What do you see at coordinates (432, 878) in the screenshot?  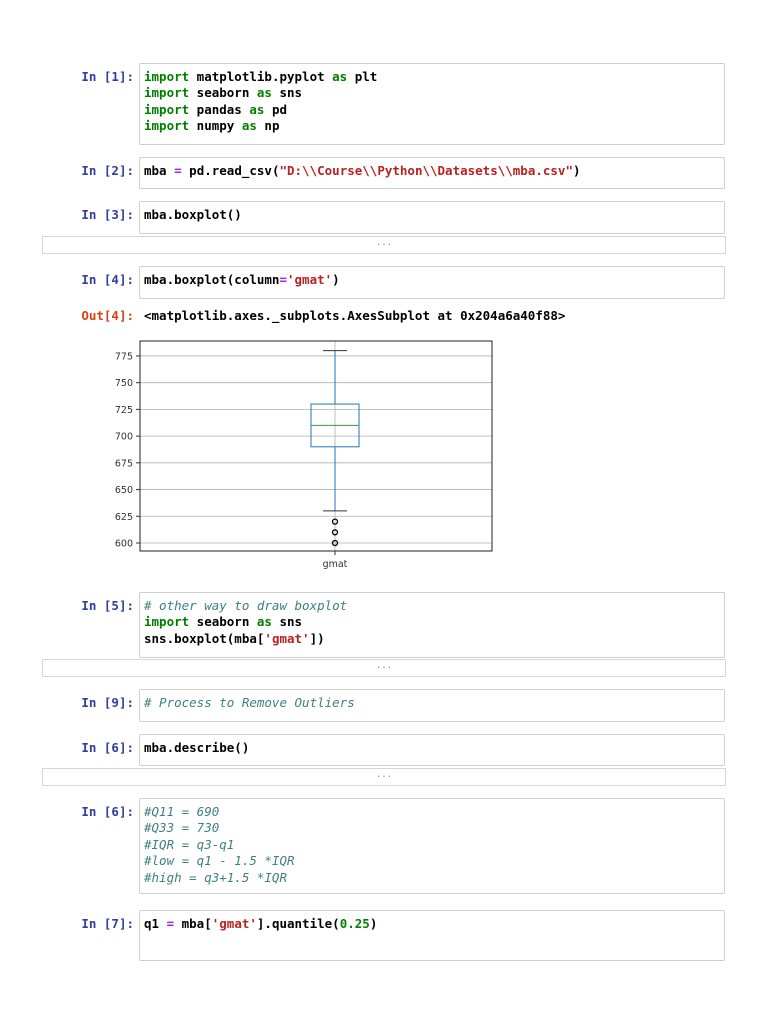 I see `code-line: #high = q3+1.5 *IQR` at bounding box center [432, 878].